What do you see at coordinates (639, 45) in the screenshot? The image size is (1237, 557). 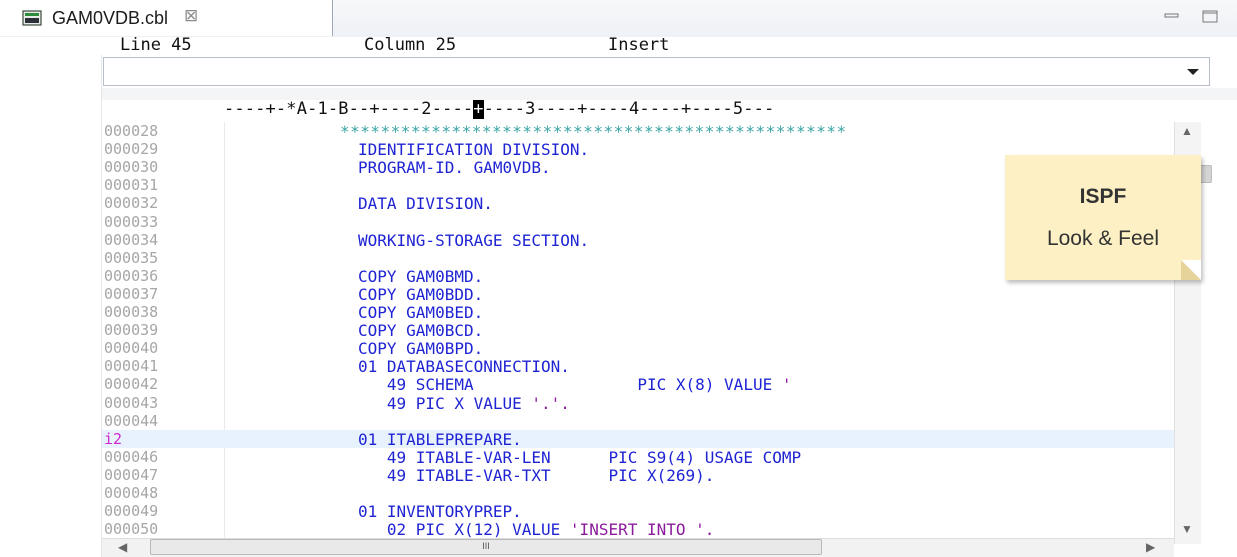 I see `status-insert-mode: Insert` at bounding box center [639, 45].